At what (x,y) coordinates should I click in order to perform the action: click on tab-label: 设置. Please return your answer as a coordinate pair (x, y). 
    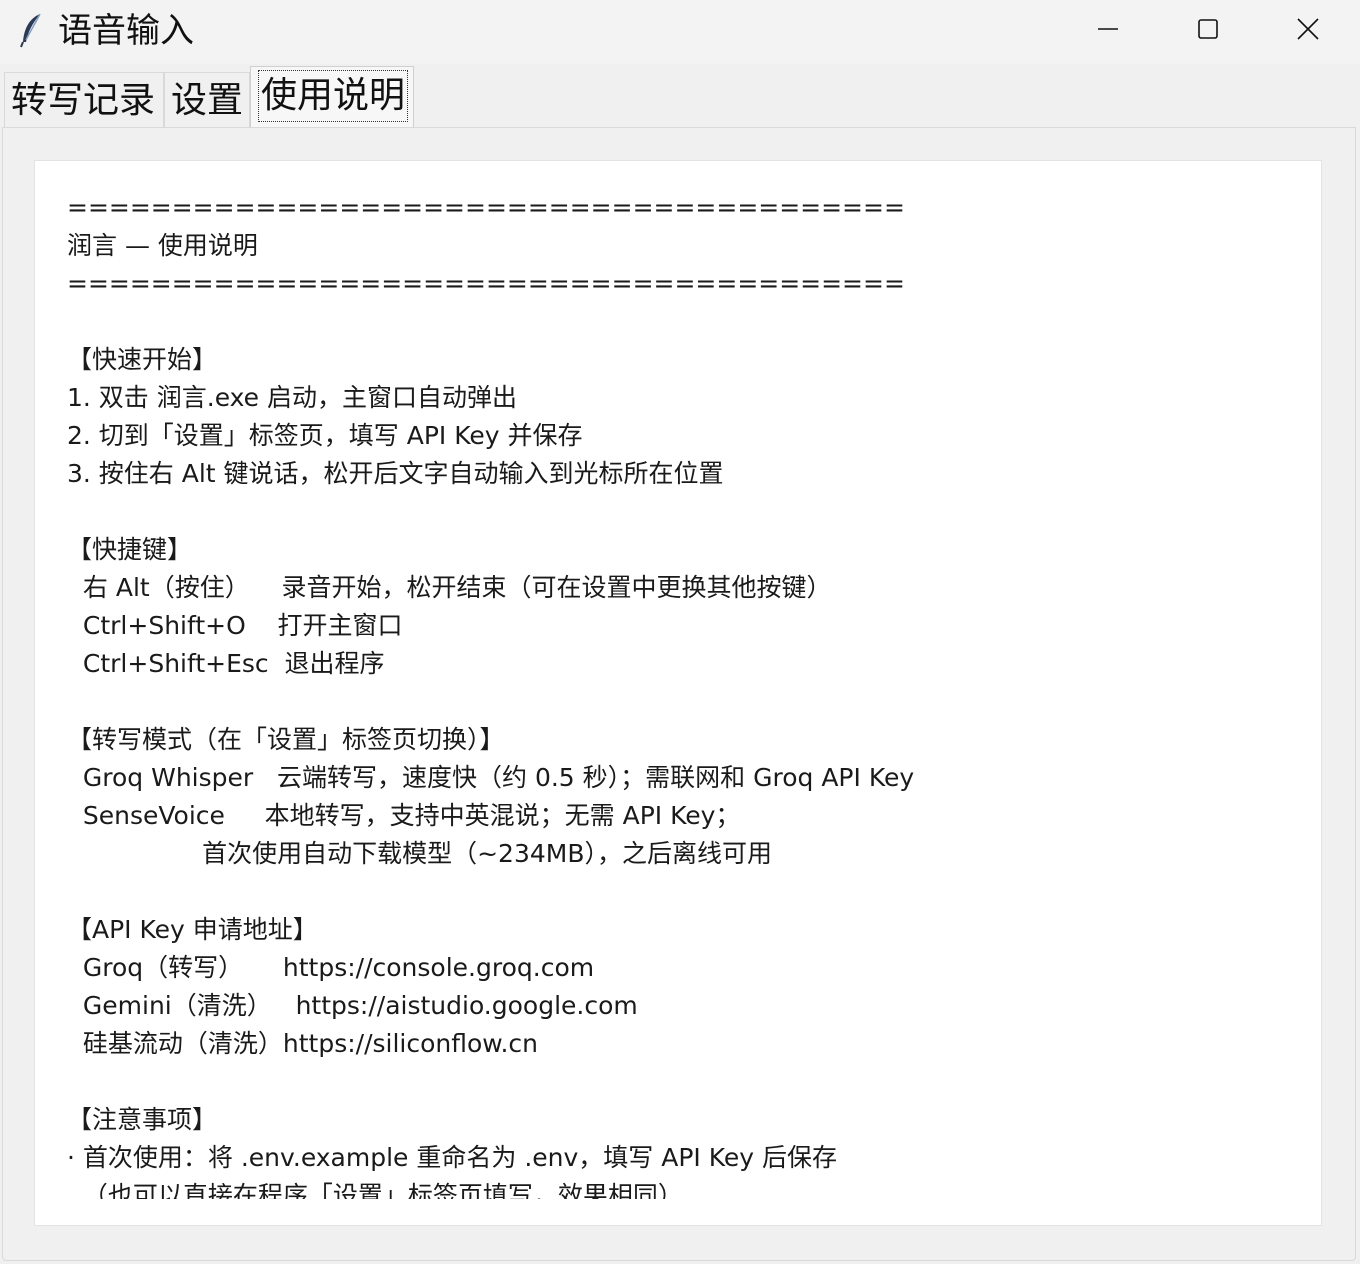
    Looking at the image, I should click on (207, 100).